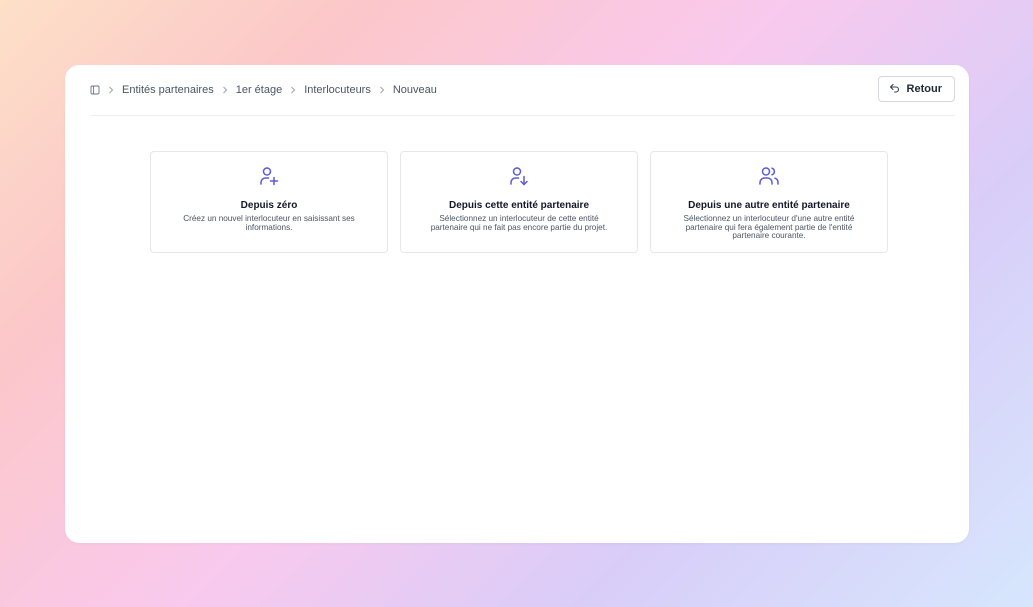 Image resolution: width=1033 pixels, height=607 pixels. Describe the element at coordinates (769, 176) in the screenshot. I see `users-icon` at that location.